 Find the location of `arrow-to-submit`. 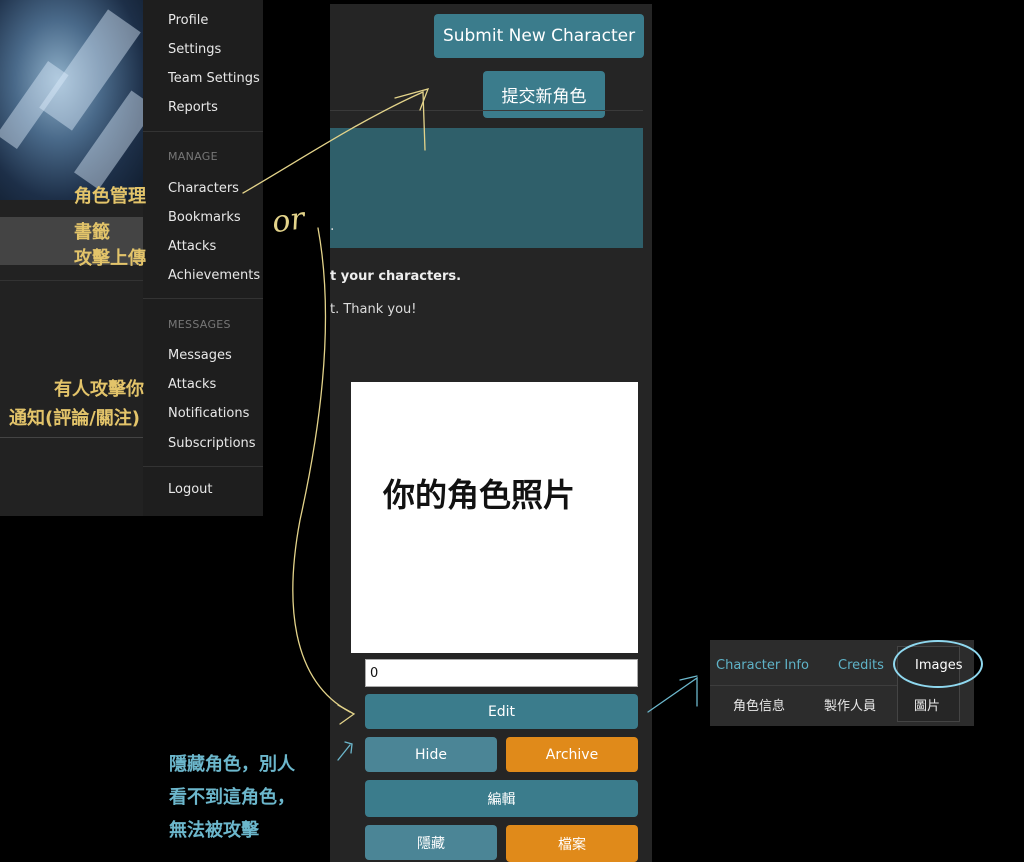

arrow-to-submit is located at coordinates (334, 142).